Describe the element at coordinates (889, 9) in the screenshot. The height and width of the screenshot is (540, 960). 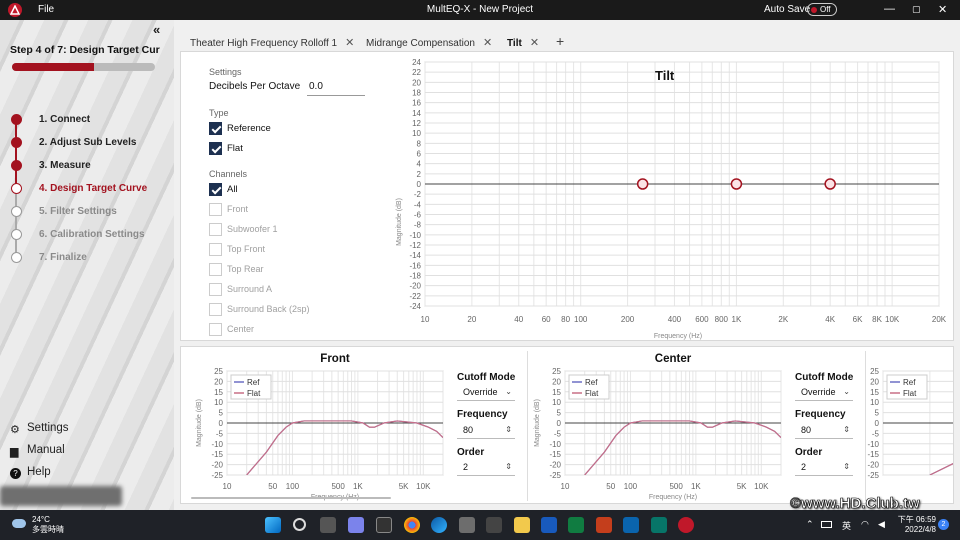
I see `minimize-button: —` at that location.